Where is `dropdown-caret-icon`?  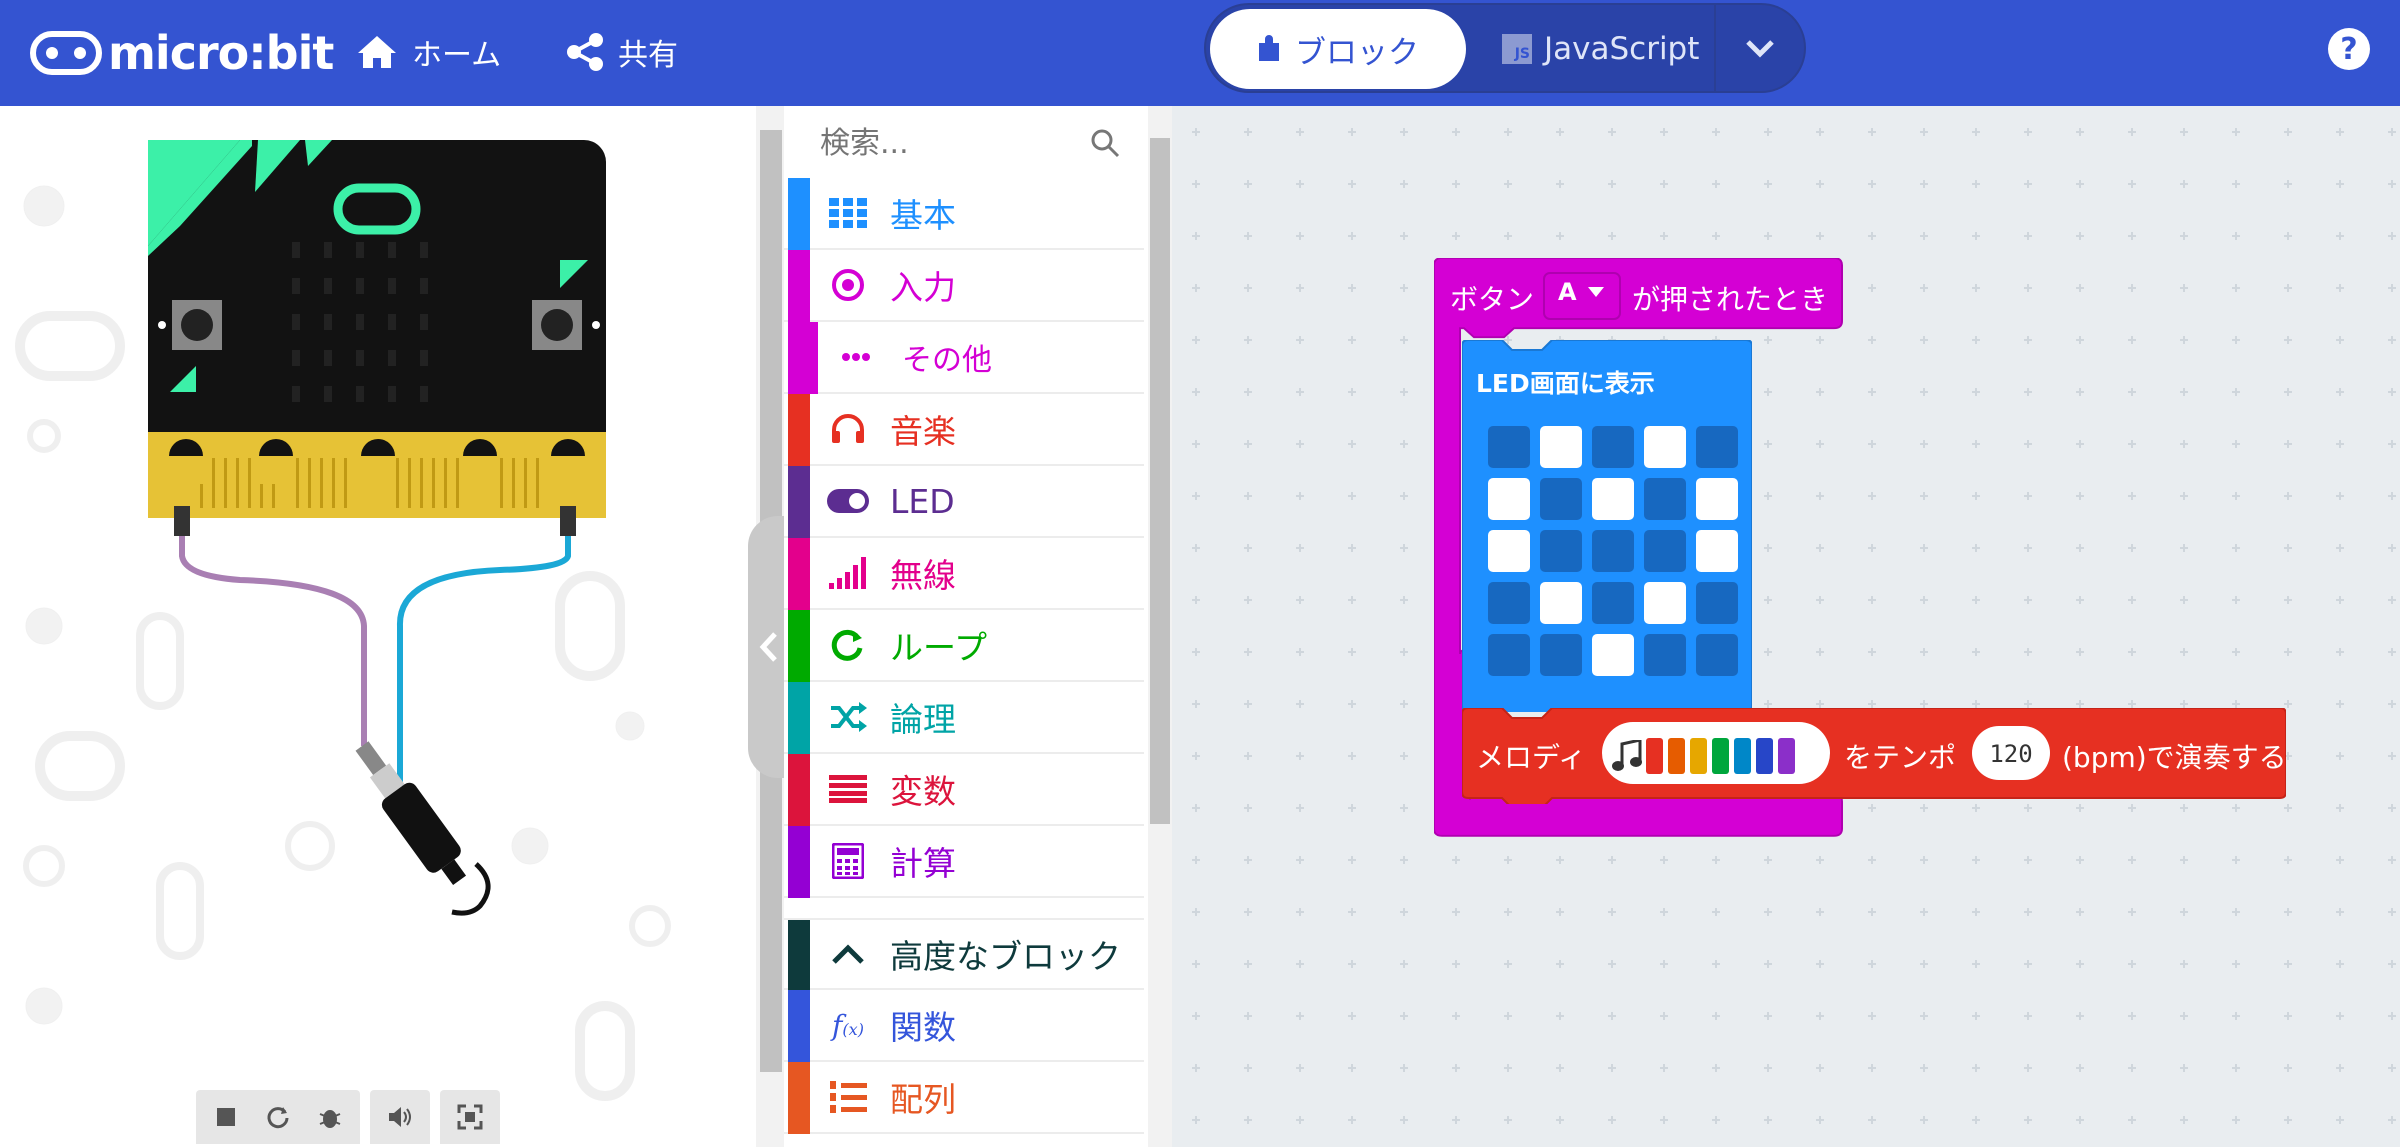
dropdown-caret-icon is located at coordinates (1595, 292).